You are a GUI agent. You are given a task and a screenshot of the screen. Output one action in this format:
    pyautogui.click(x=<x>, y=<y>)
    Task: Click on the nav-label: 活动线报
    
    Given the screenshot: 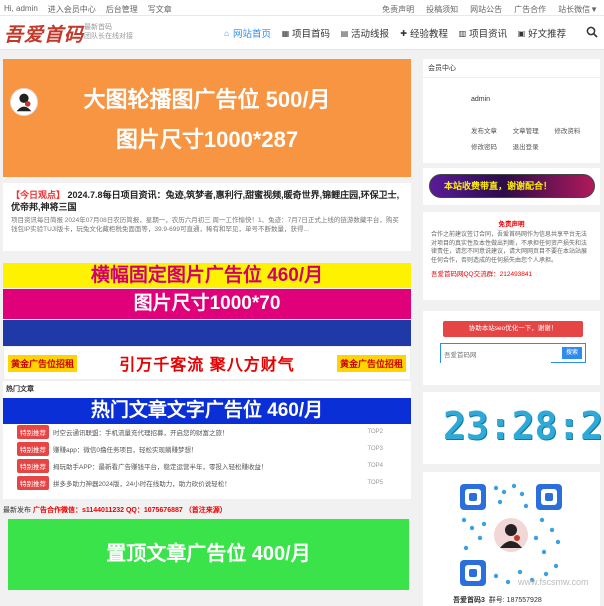 What is the action you would take?
    pyautogui.click(x=370, y=34)
    